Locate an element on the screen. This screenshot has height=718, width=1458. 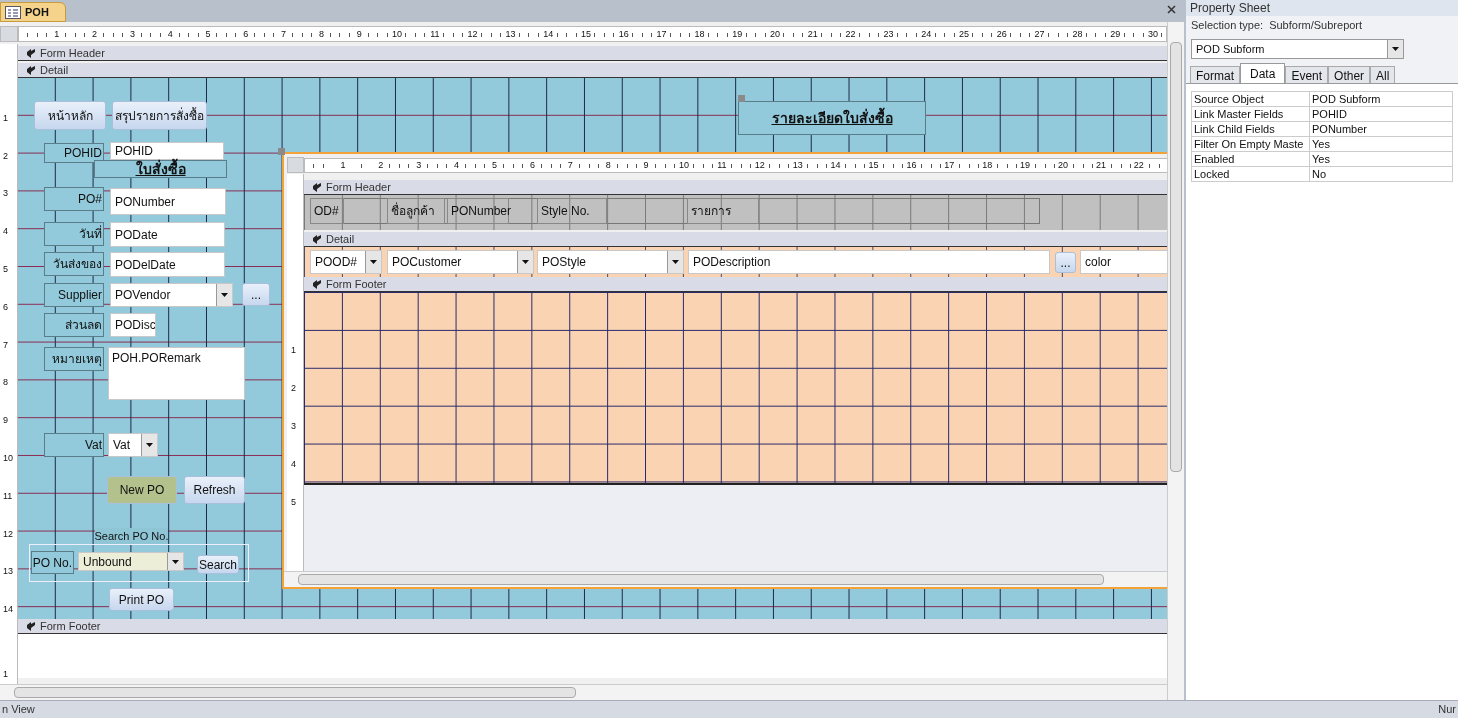
text-box: PONumber is located at coordinates (168, 201).